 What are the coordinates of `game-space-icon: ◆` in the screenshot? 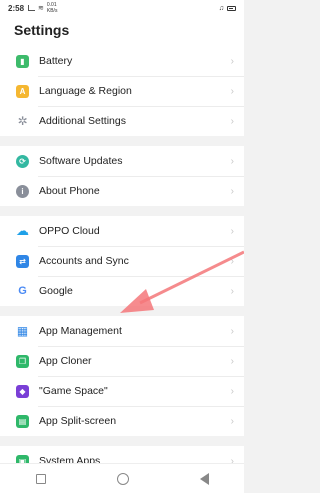 It's located at (22, 391).